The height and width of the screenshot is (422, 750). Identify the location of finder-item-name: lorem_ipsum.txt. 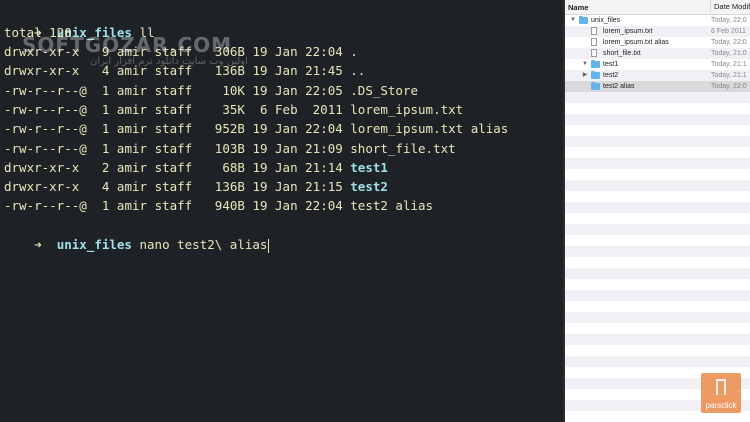
(628, 31).